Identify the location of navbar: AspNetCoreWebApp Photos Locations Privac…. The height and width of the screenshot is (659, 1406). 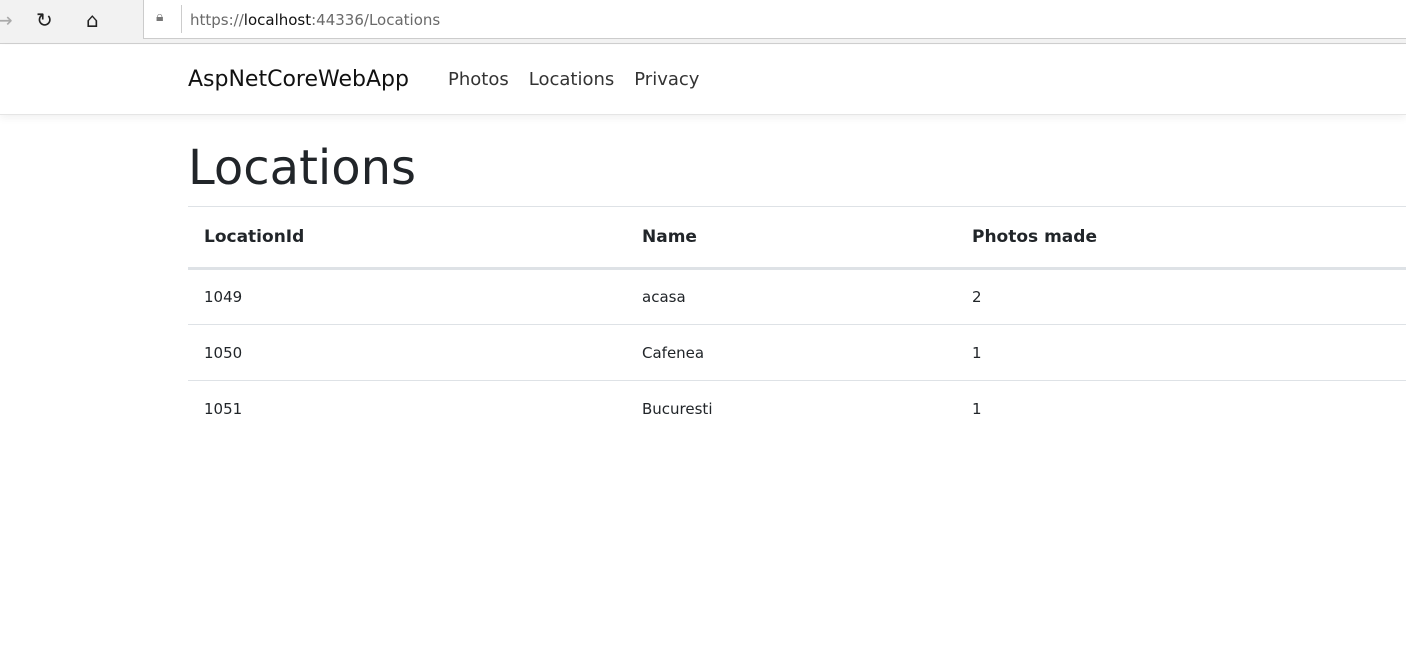
(703, 80).